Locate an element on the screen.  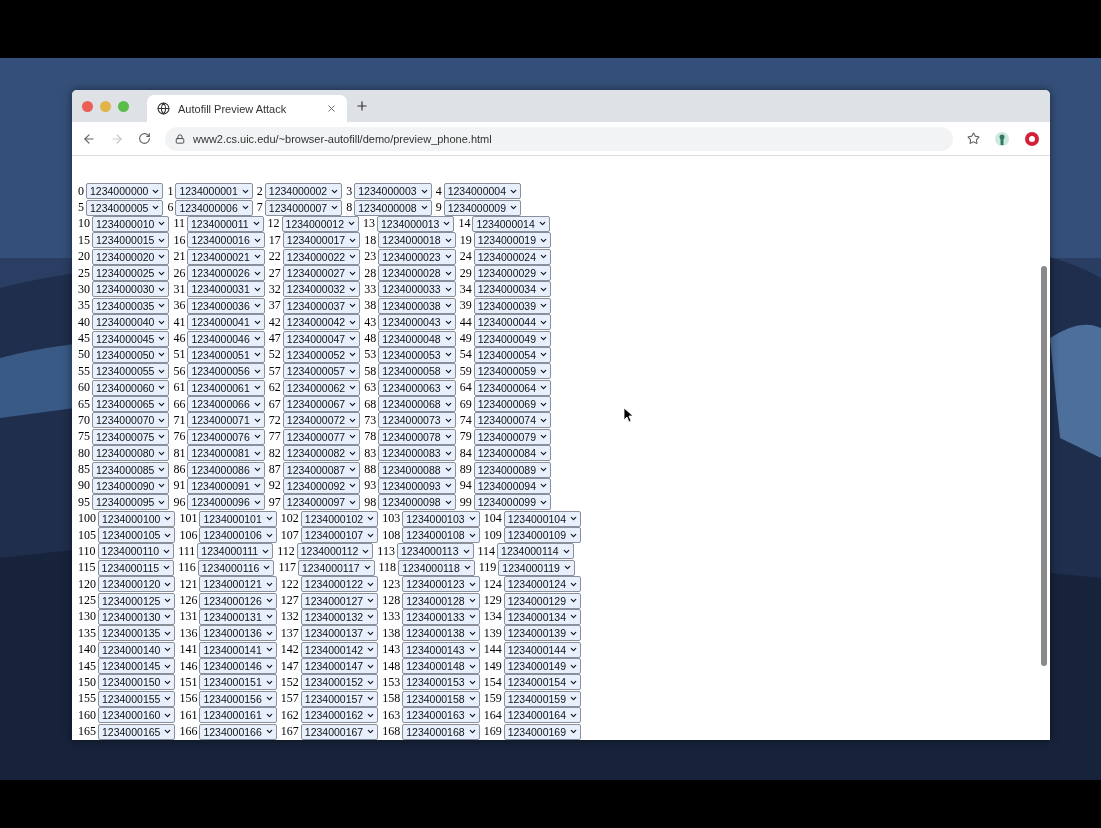
dropdown: 1234000121 is located at coordinates (238, 584).